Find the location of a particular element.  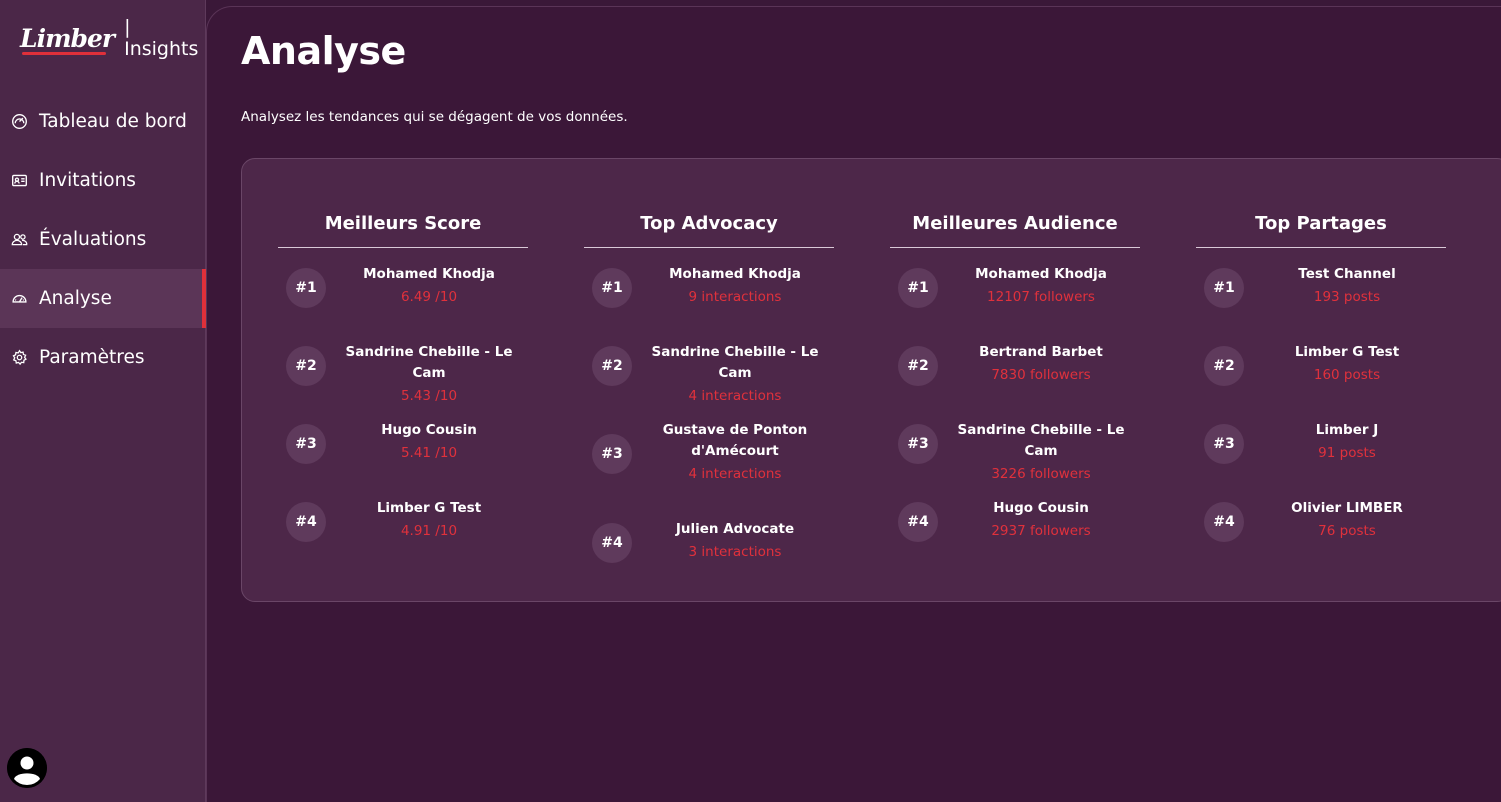

list-item: #2 Limber G Test 160 posts is located at coordinates (1321, 365).